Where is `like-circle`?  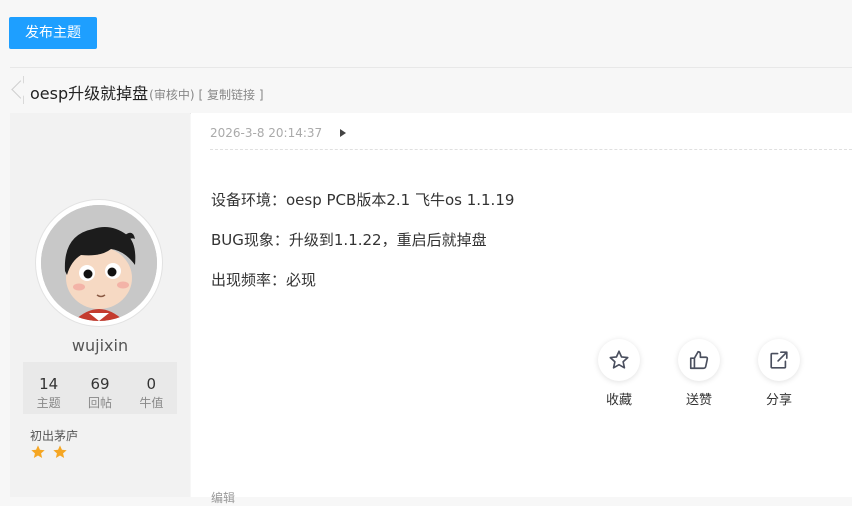 like-circle is located at coordinates (699, 360).